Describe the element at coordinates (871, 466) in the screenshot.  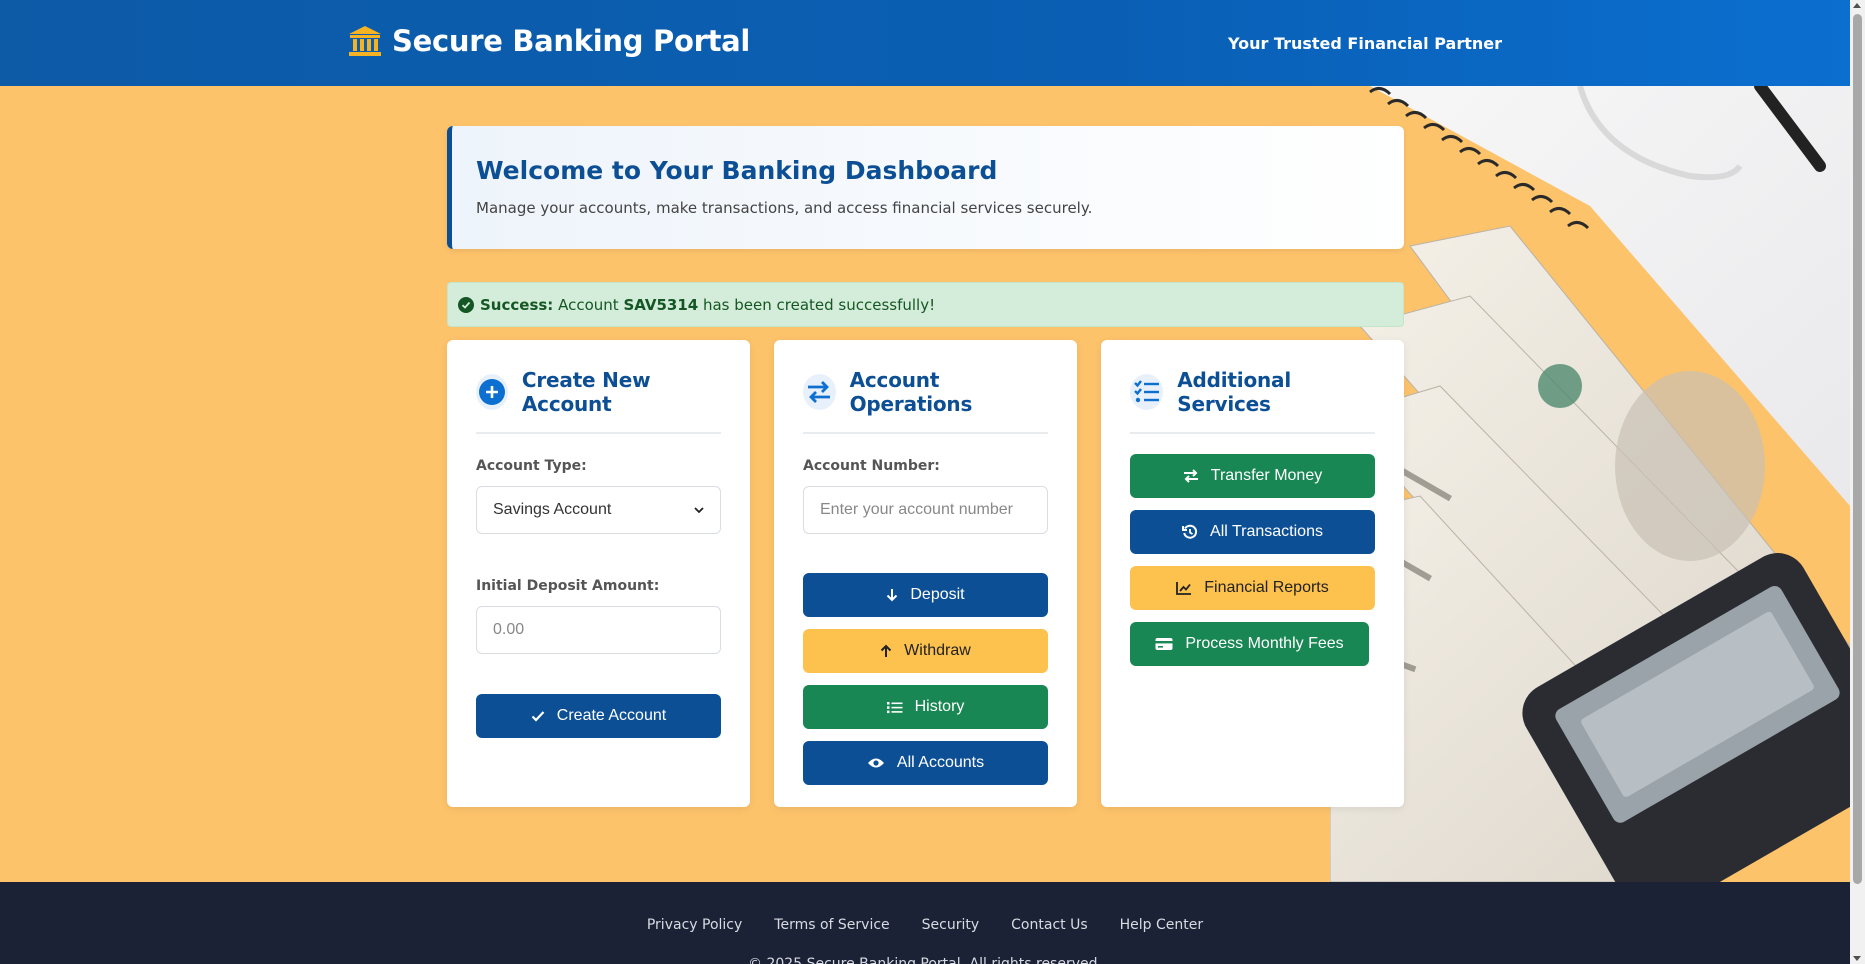
I see `account-number-label: Account Number:` at that location.